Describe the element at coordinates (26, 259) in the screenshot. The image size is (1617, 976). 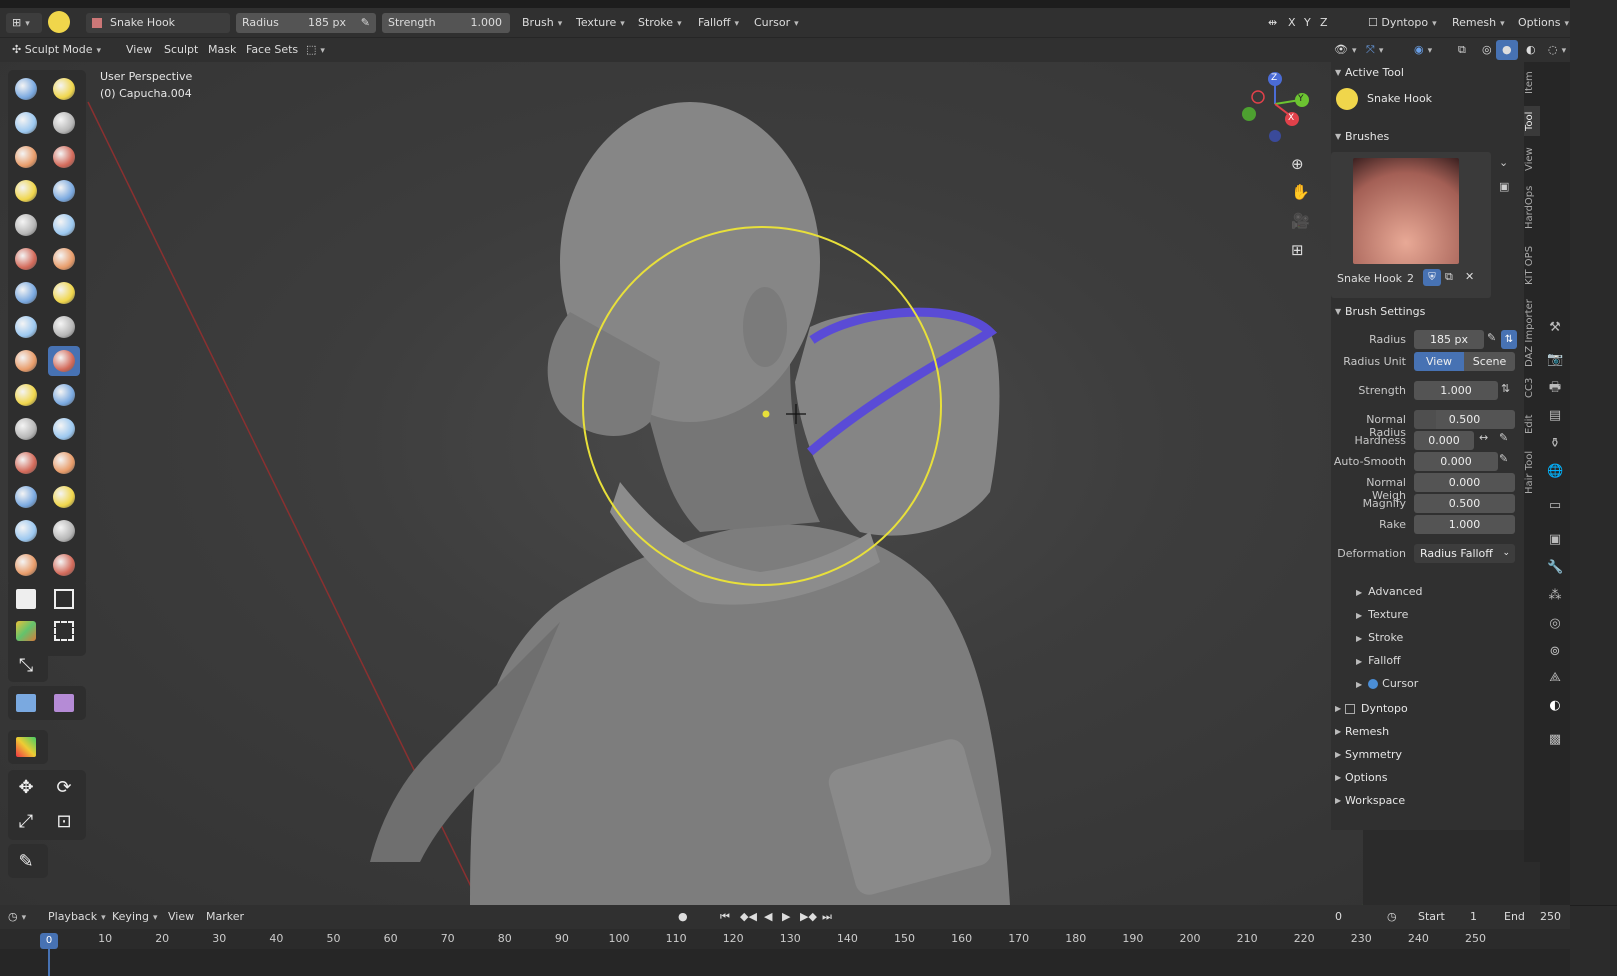
I see `flatten-tool` at that location.